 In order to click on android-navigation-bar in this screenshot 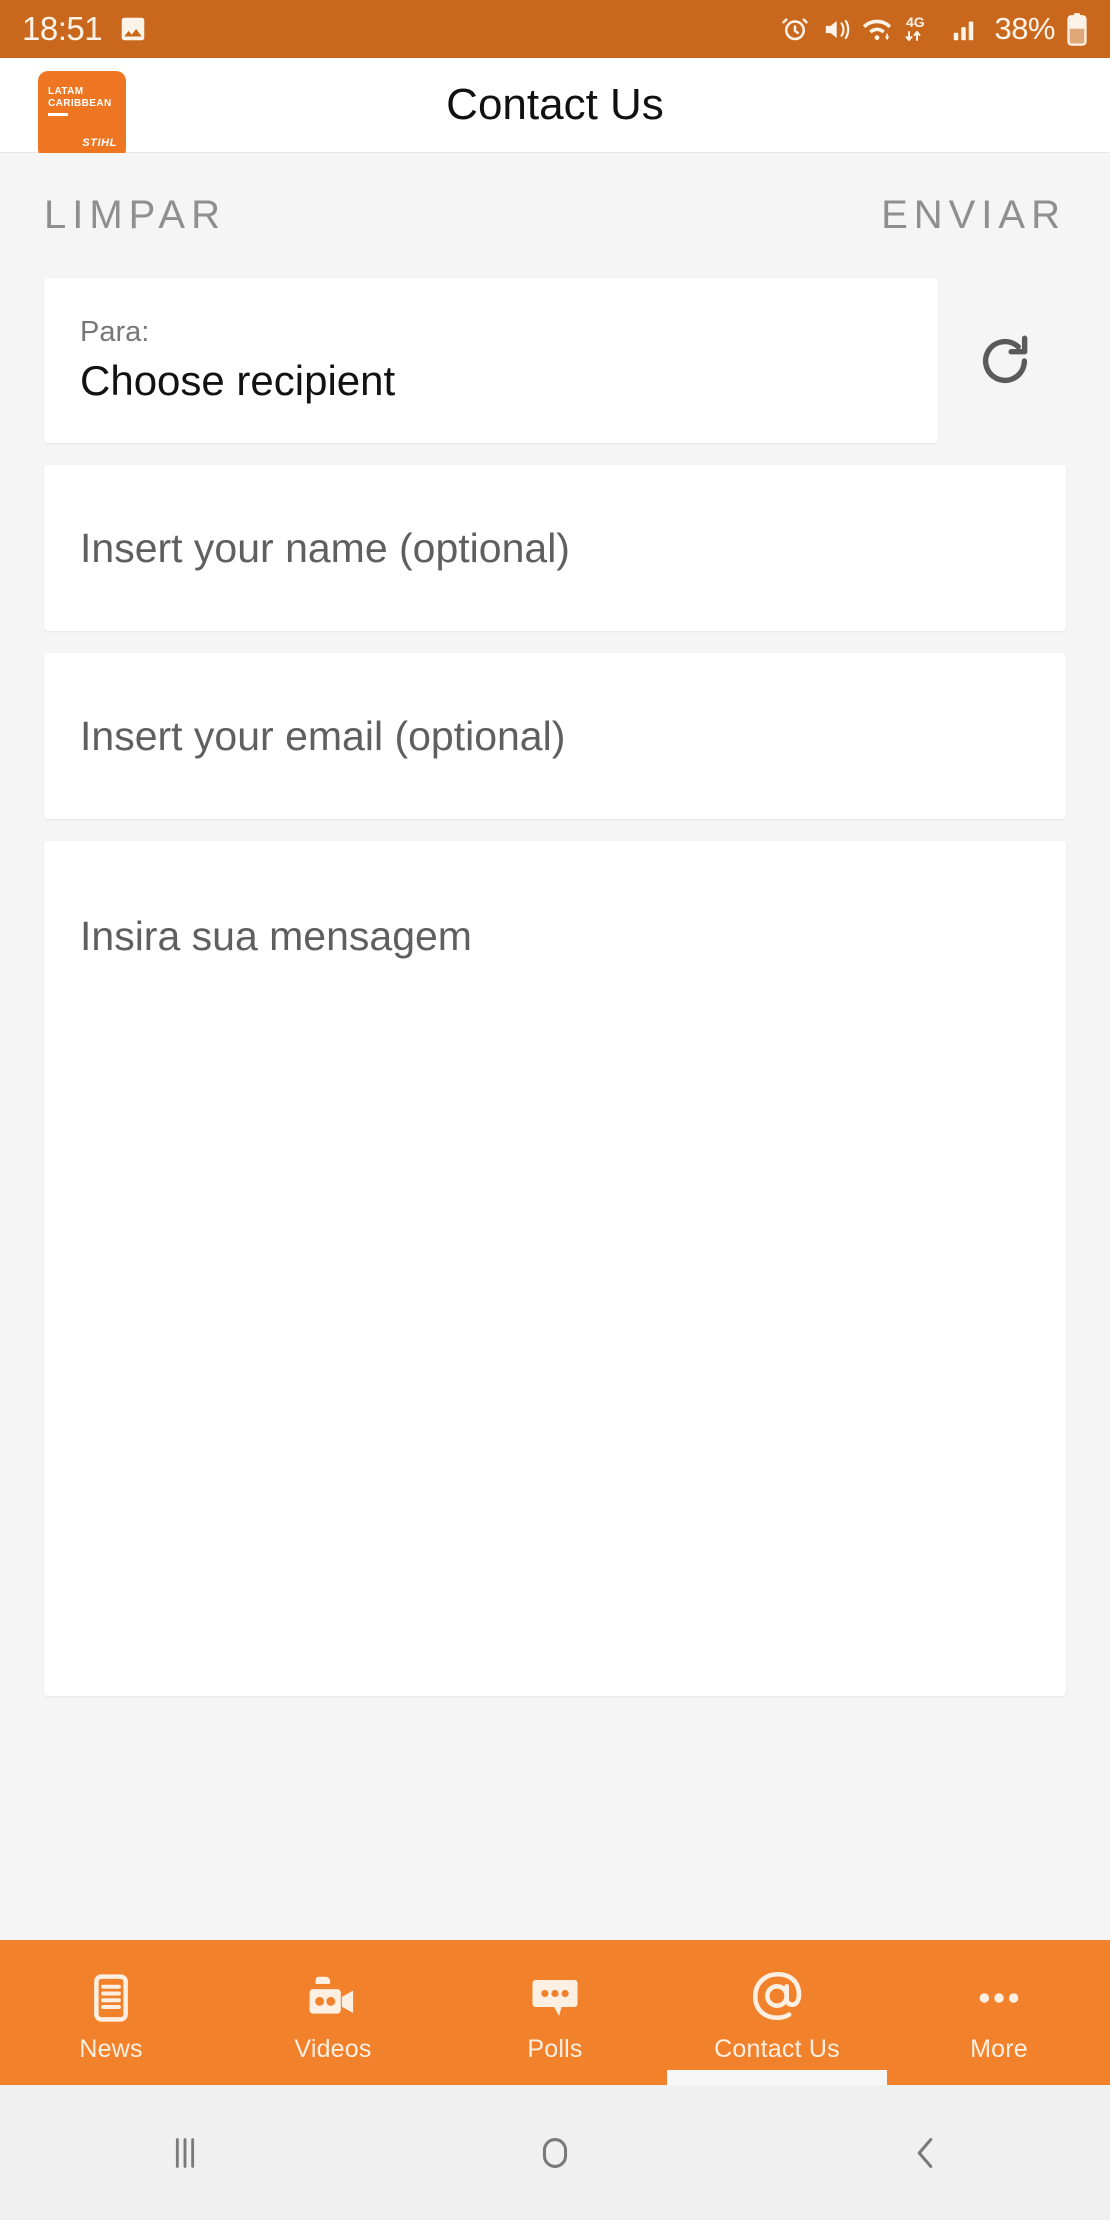, I will do `click(555, 2152)`.